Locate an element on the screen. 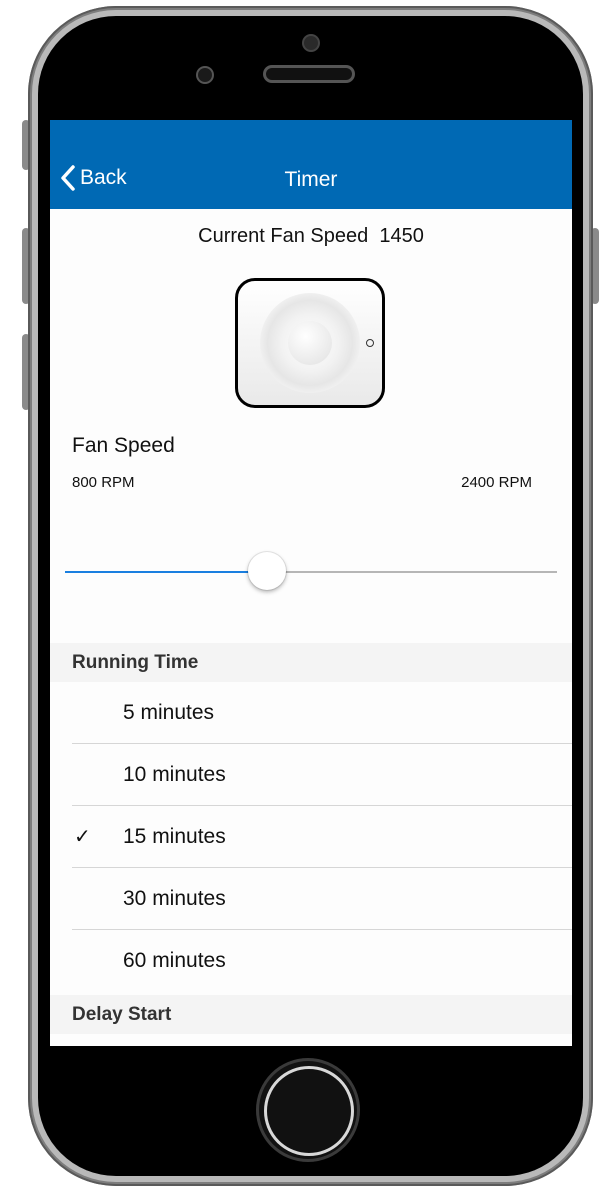 This screenshot has height=1189, width=601. fan-speed-label: Fan Speed is located at coordinates (123, 445).